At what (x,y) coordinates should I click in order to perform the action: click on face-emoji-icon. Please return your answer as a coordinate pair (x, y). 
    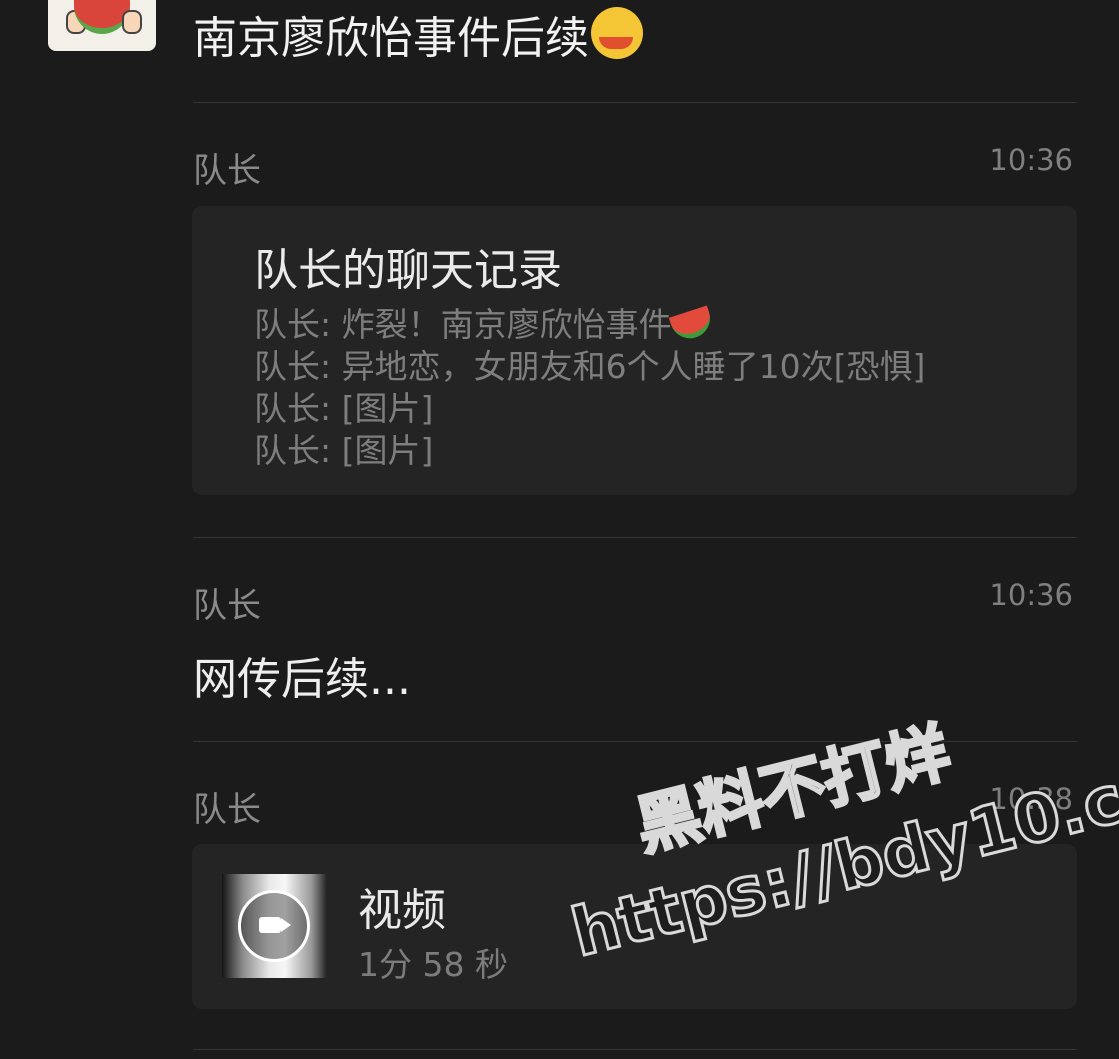
    Looking at the image, I should click on (617, 33).